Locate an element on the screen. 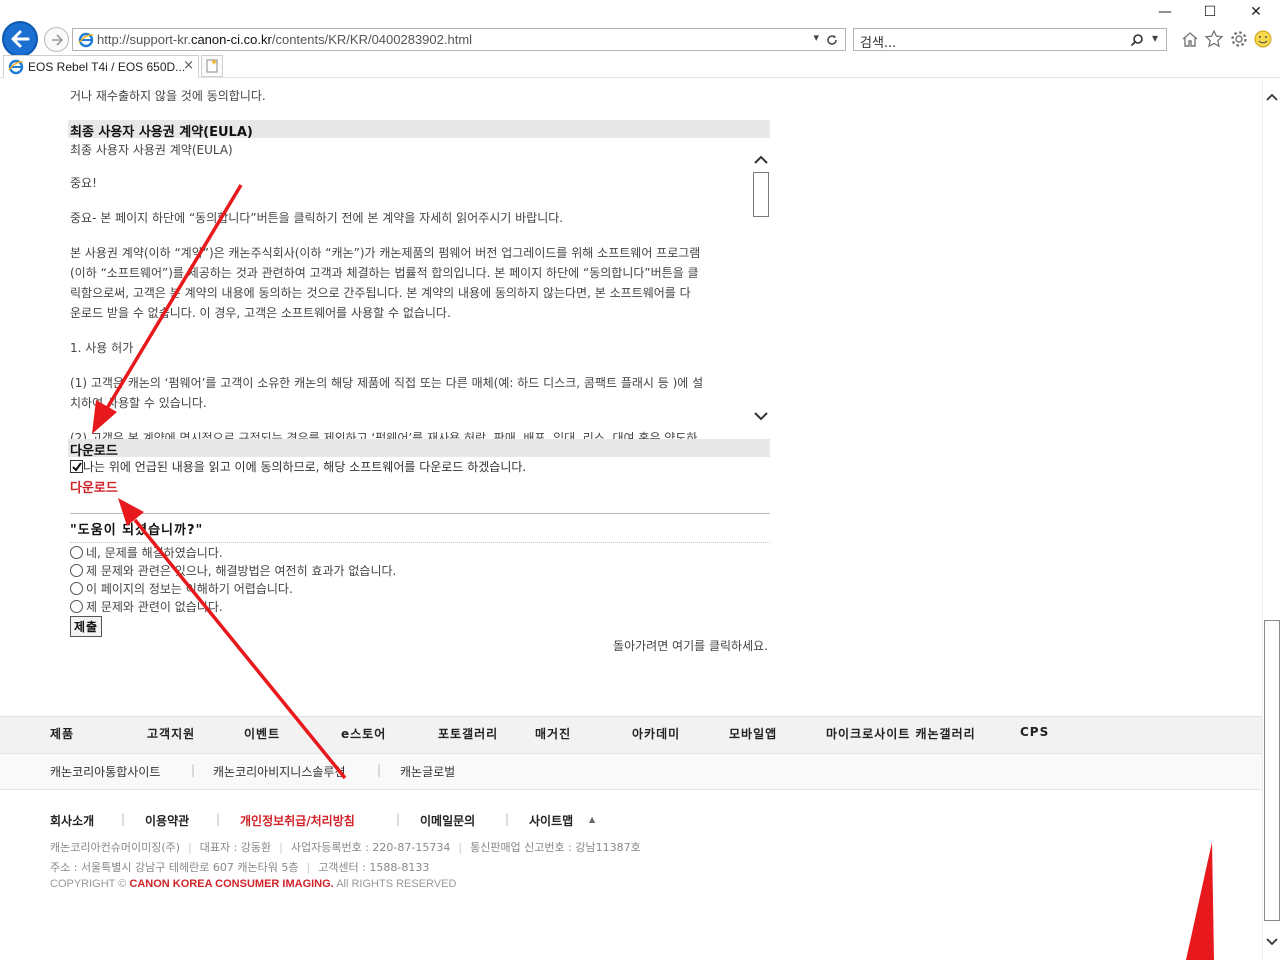  footer-link-privacy: 개인정보취급/처리방침 is located at coordinates (297, 820).